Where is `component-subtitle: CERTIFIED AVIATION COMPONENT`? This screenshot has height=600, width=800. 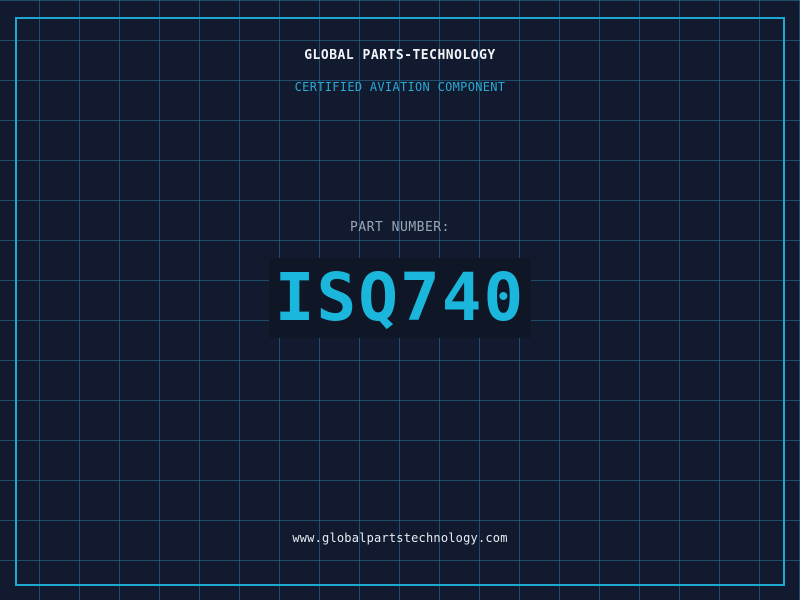
component-subtitle: CERTIFIED AVIATION COMPONENT is located at coordinates (400, 87).